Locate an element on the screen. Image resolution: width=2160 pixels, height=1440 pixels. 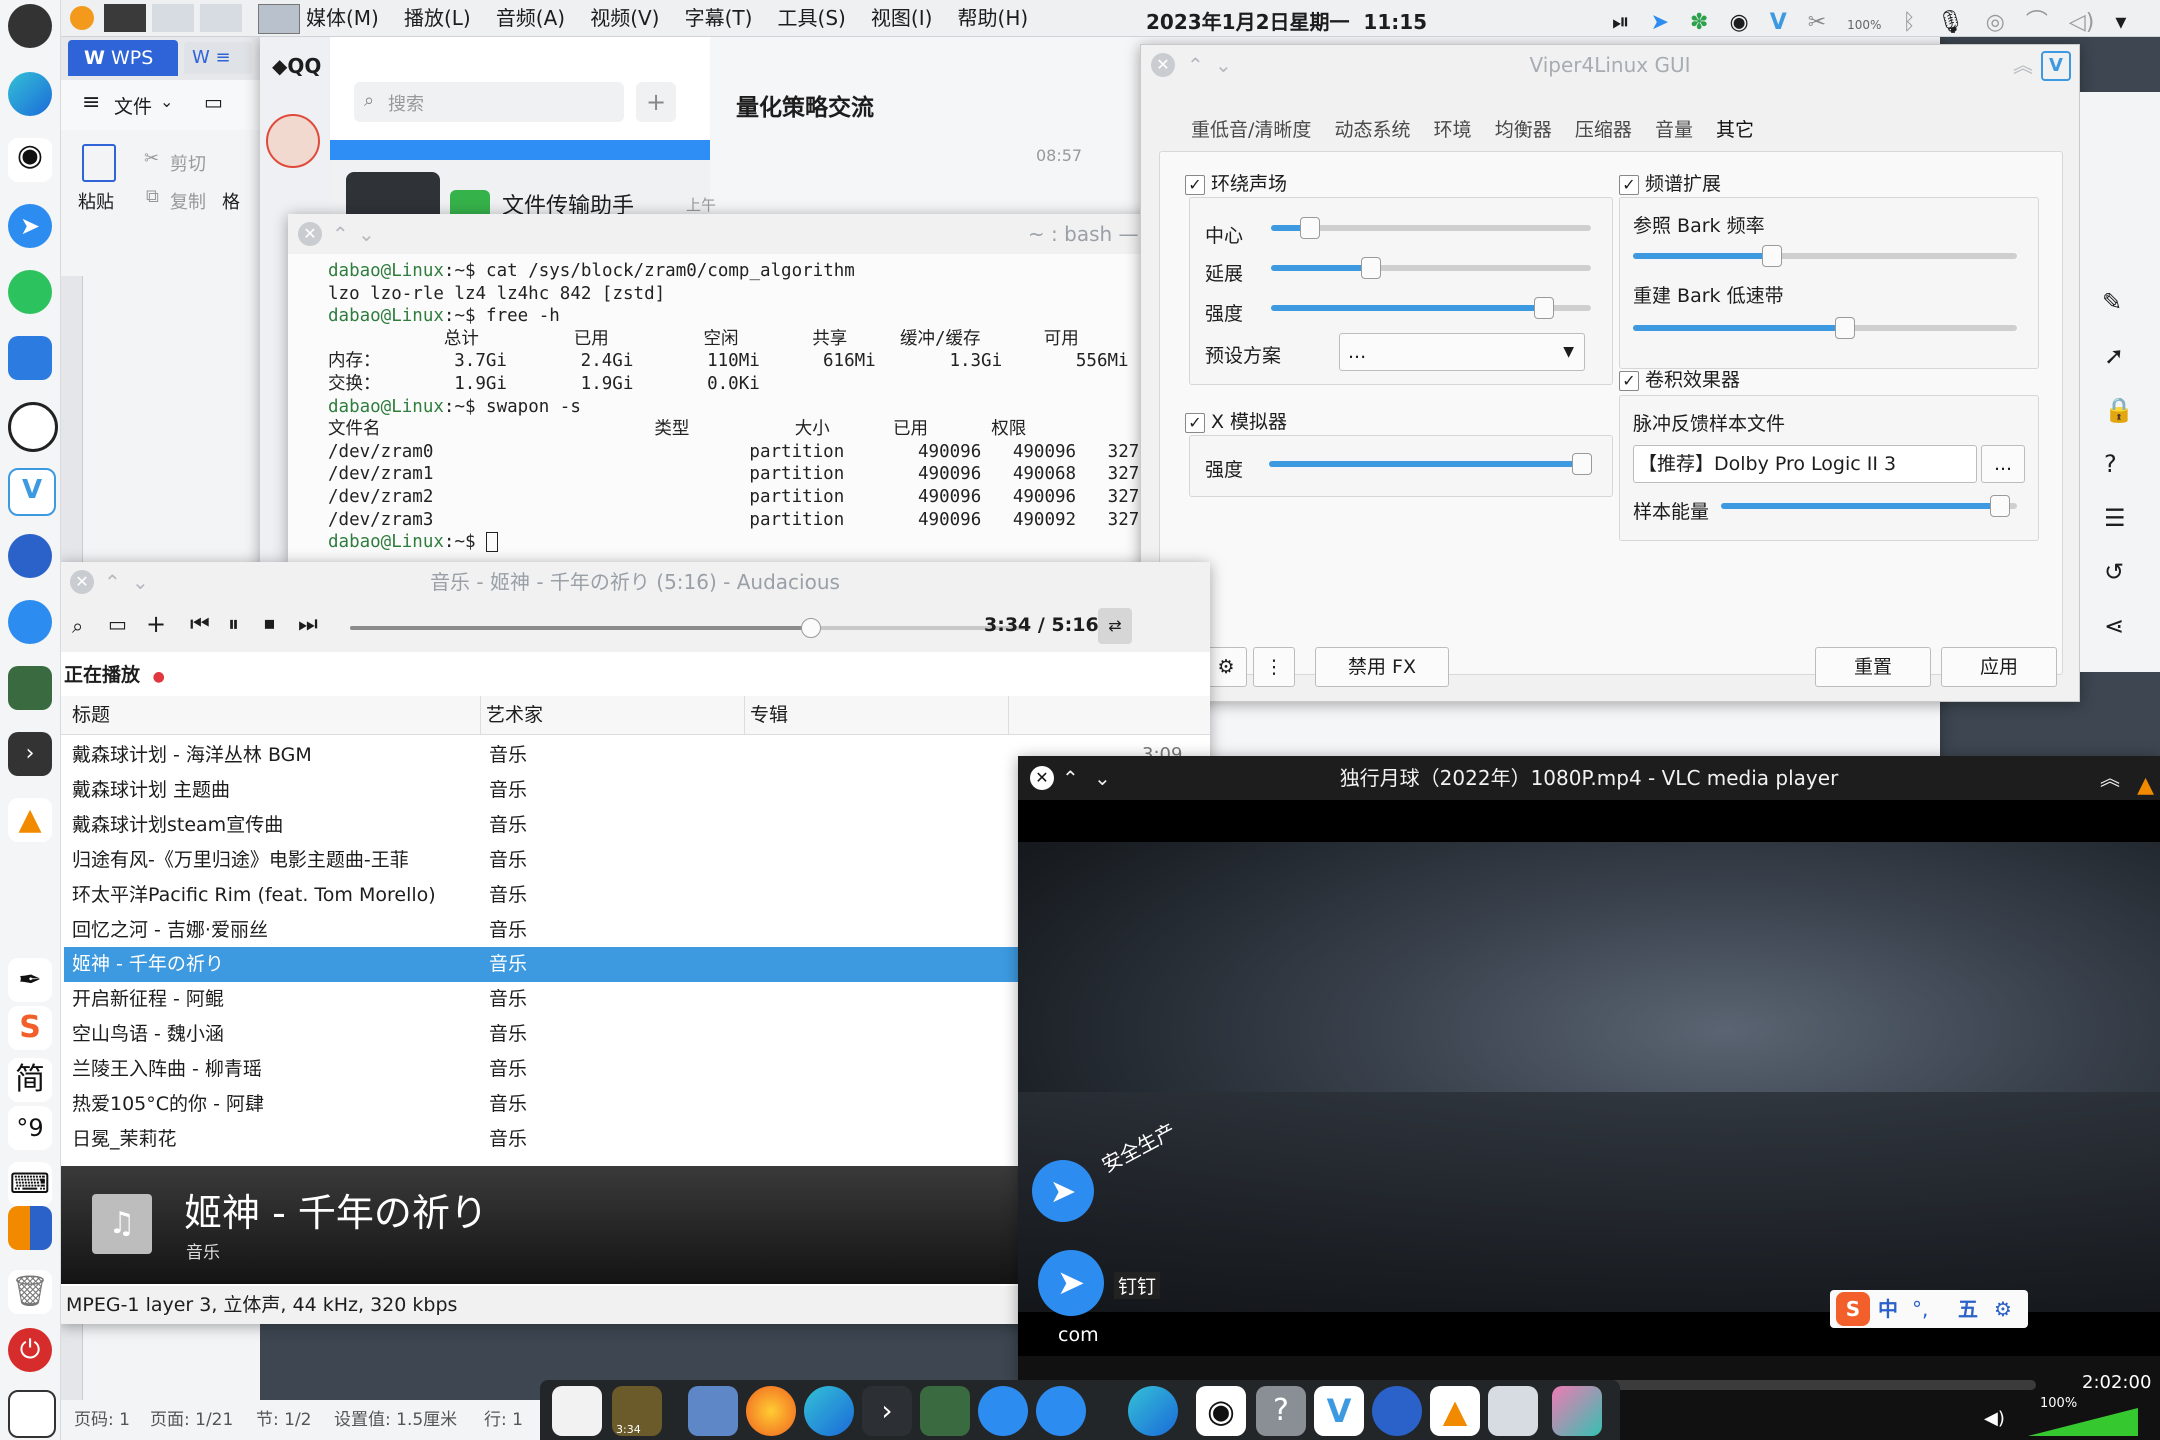
history-icon: ↺ is located at coordinates (2114, 572).